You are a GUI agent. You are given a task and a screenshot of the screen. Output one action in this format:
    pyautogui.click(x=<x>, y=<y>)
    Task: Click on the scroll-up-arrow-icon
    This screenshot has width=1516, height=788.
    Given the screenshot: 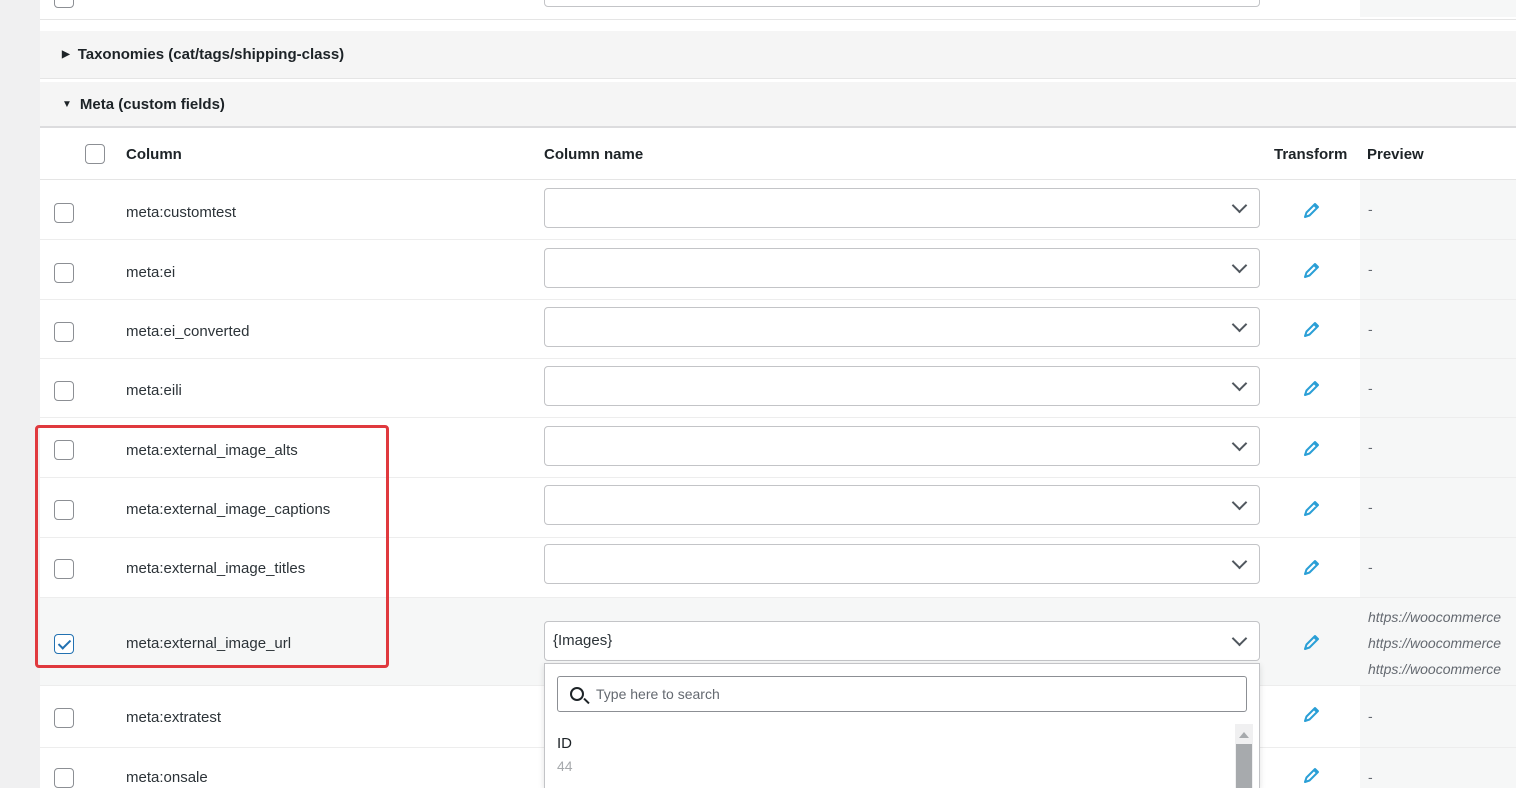 What is the action you would take?
    pyautogui.click(x=1244, y=735)
    